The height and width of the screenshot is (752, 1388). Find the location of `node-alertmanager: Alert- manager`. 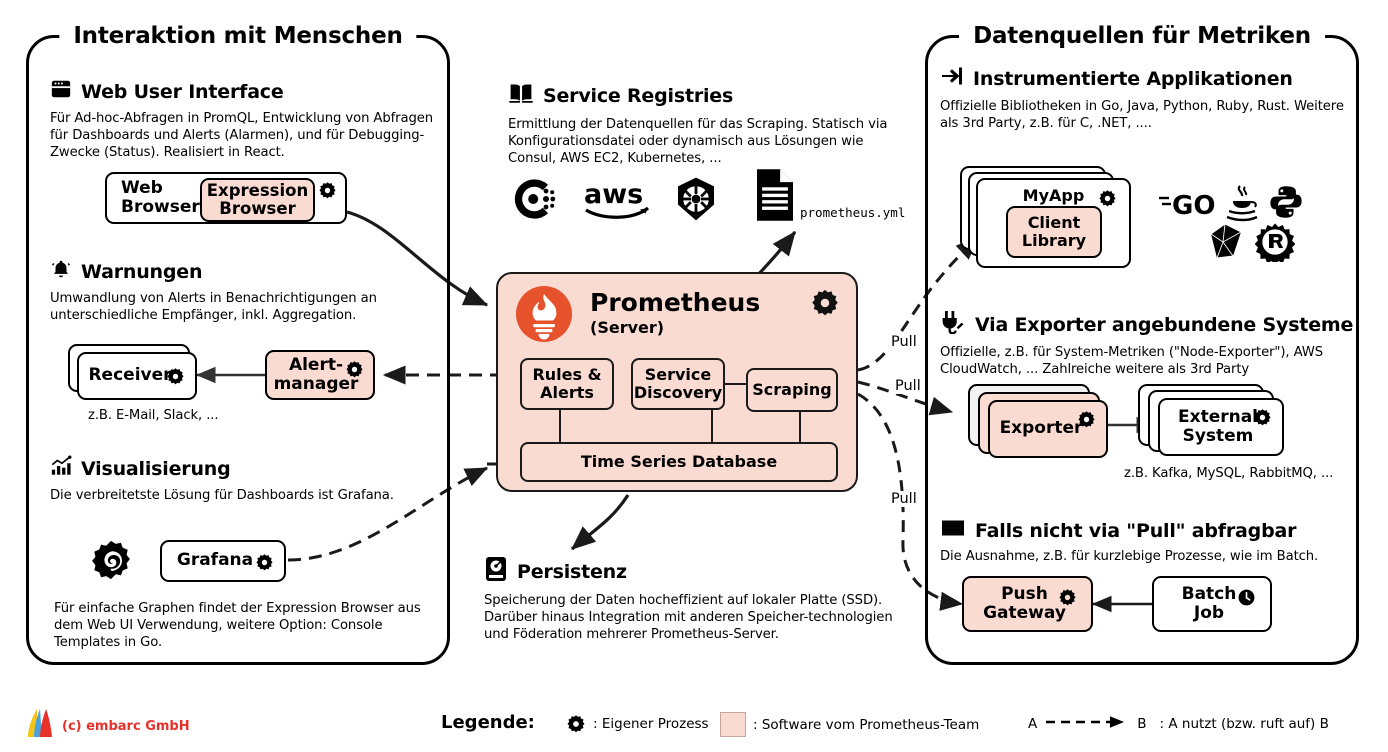

node-alertmanager: Alert- manager is located at coordinates (320, 375).